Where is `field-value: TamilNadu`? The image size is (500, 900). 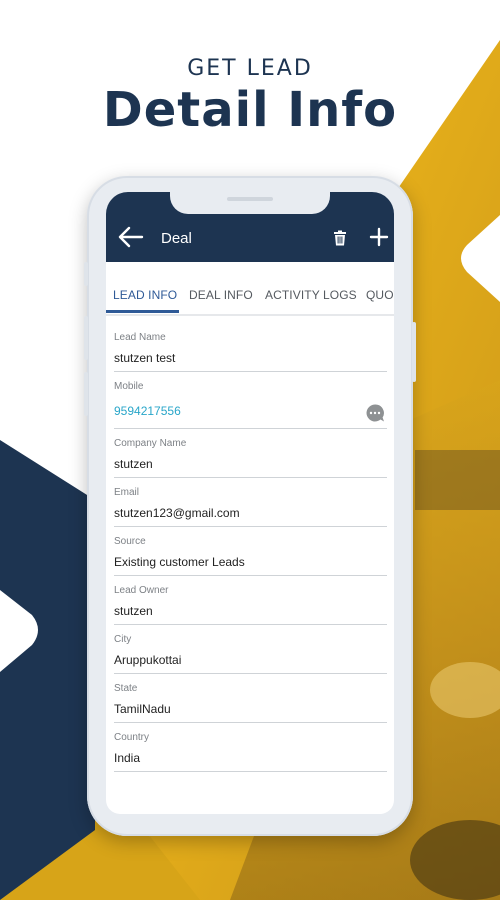 field-value: TamilNadu is located at coordinates (250, 711).